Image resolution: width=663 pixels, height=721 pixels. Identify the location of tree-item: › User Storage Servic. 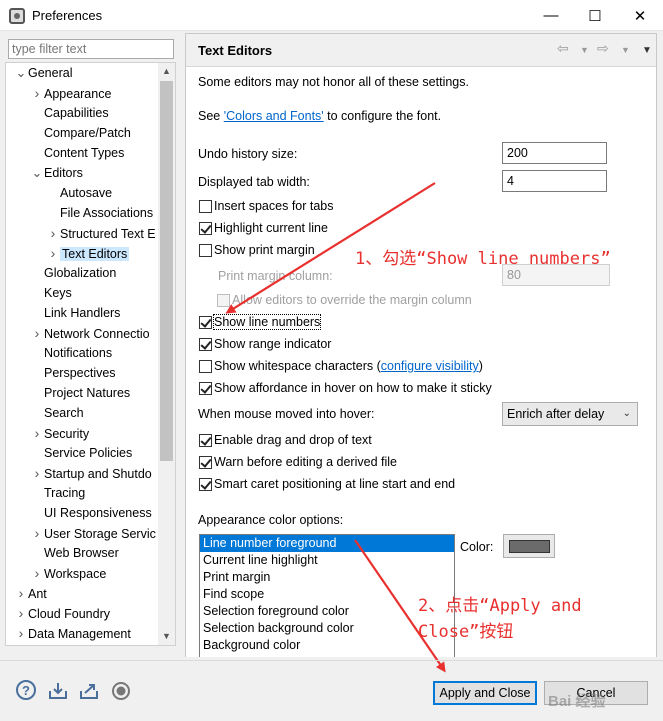
(93, 533).